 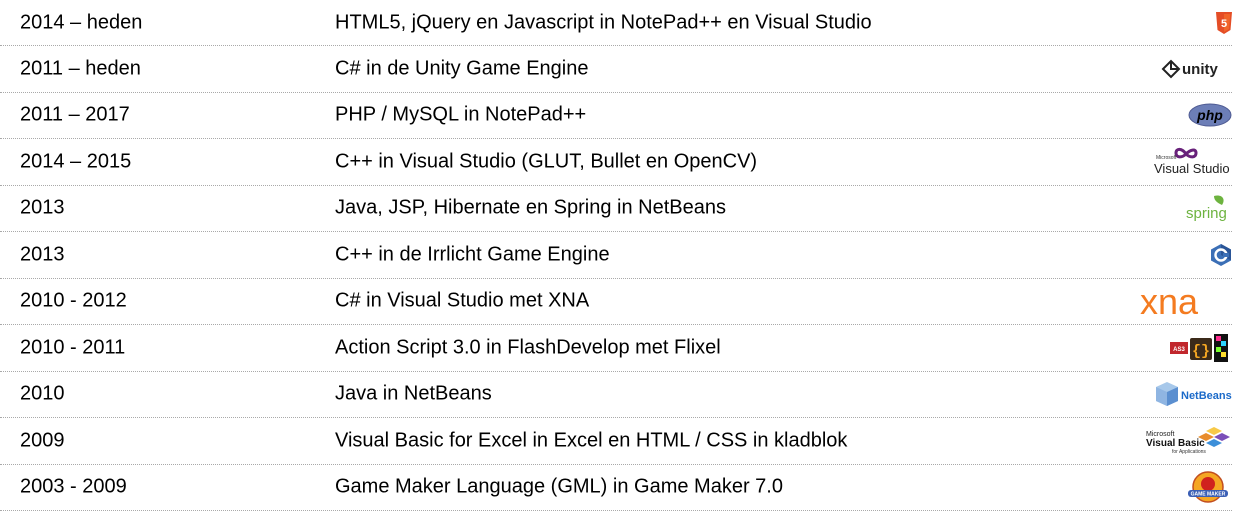 I want to click on visual-basic-logo: Microsoft Visual Basic for Applications, so click(x=1177, y=441).